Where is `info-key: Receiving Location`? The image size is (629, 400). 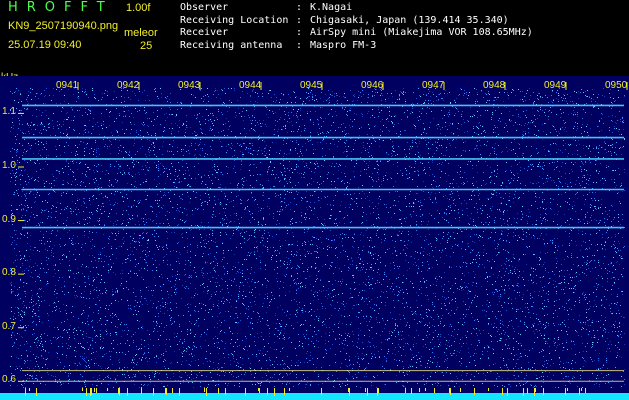
info-key: Receiving Location is located at coordinates (234, 20).